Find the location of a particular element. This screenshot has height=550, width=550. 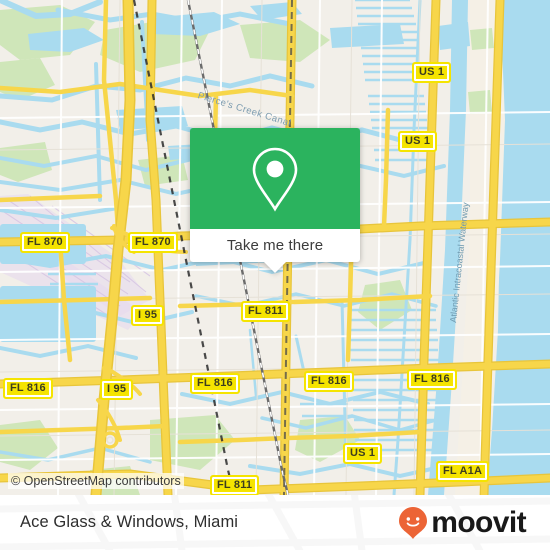

callout-action-bar: Take me there is located at coordinates (275, 251).